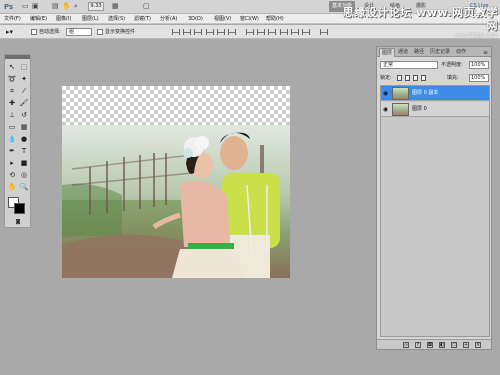  Describe the element at coordinates (454, 345) in the screenshot. I see `new-group-icon: ▭` at that location.